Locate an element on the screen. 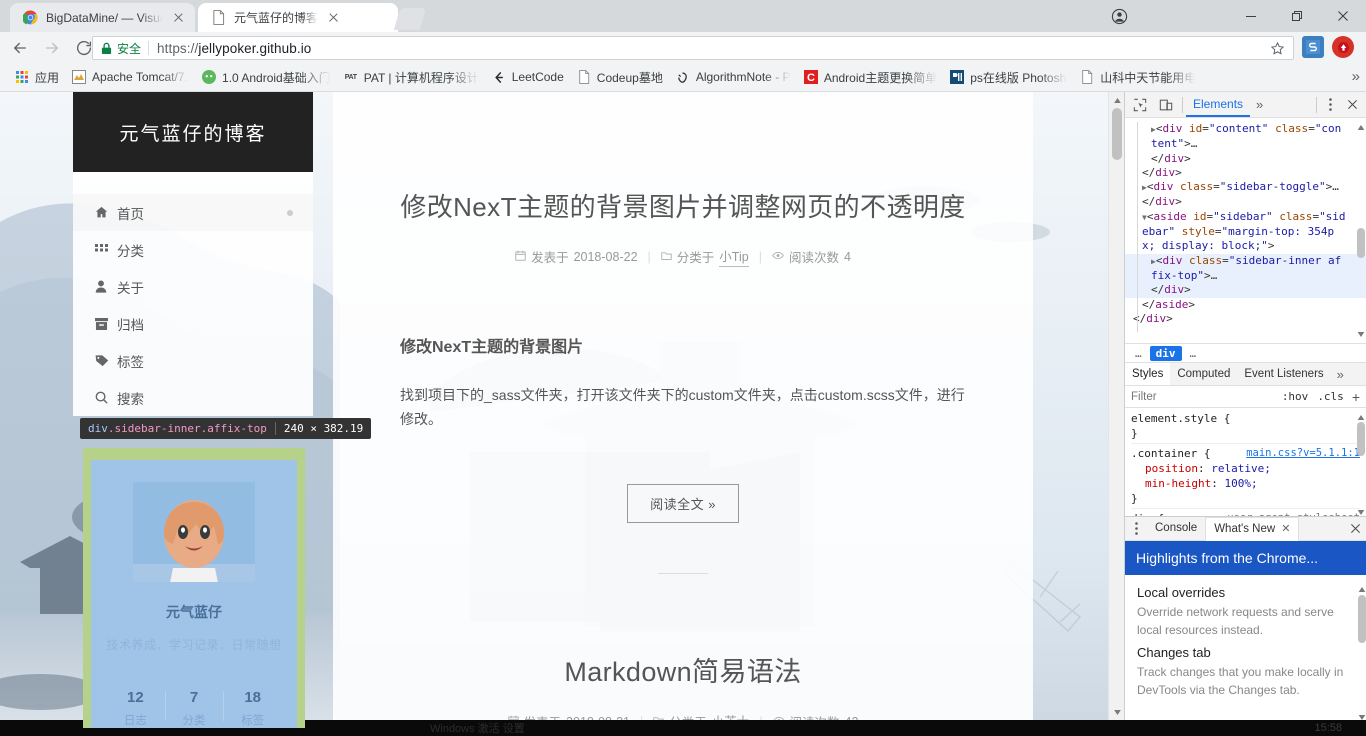 Image resolution: width=1366 pixels, height=736 pixels. filter-input: Filter is located at coordinates (1202, 397).